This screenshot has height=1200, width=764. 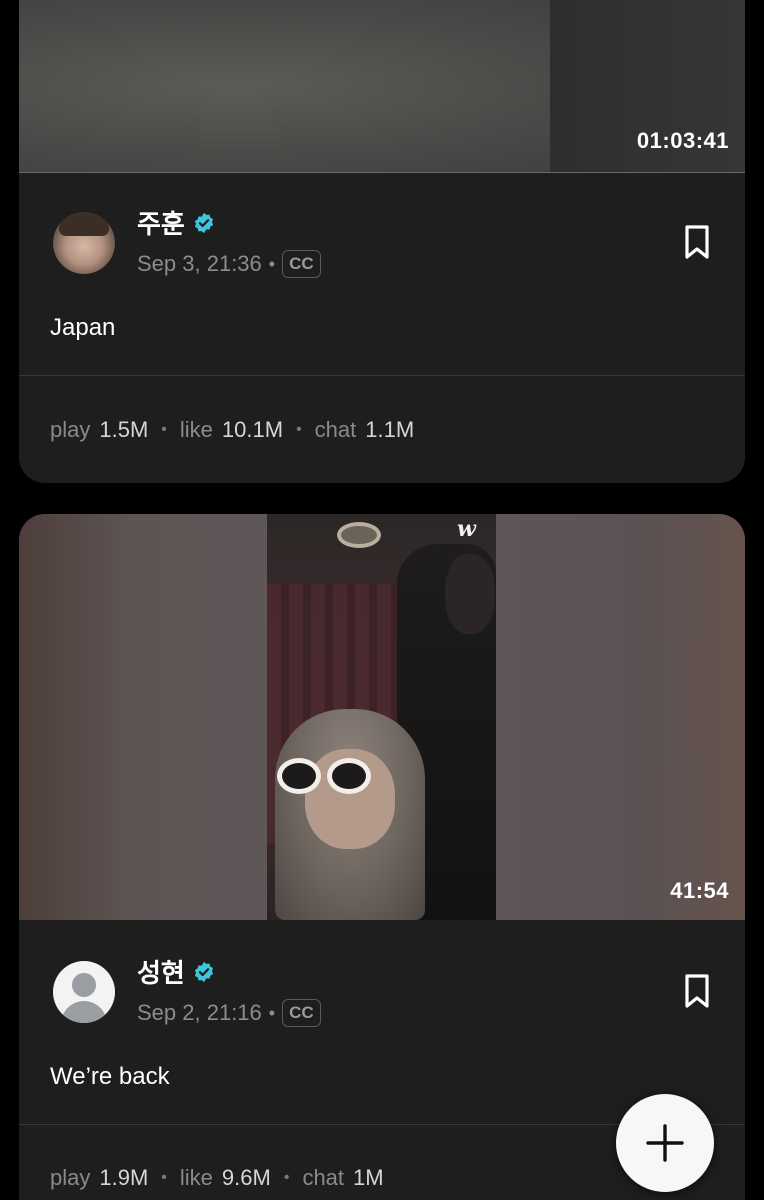 What do you see at coordinates (124, 429) in the screenshot?
I see `play-count: 1.5M` at bounding box center [124, 429].